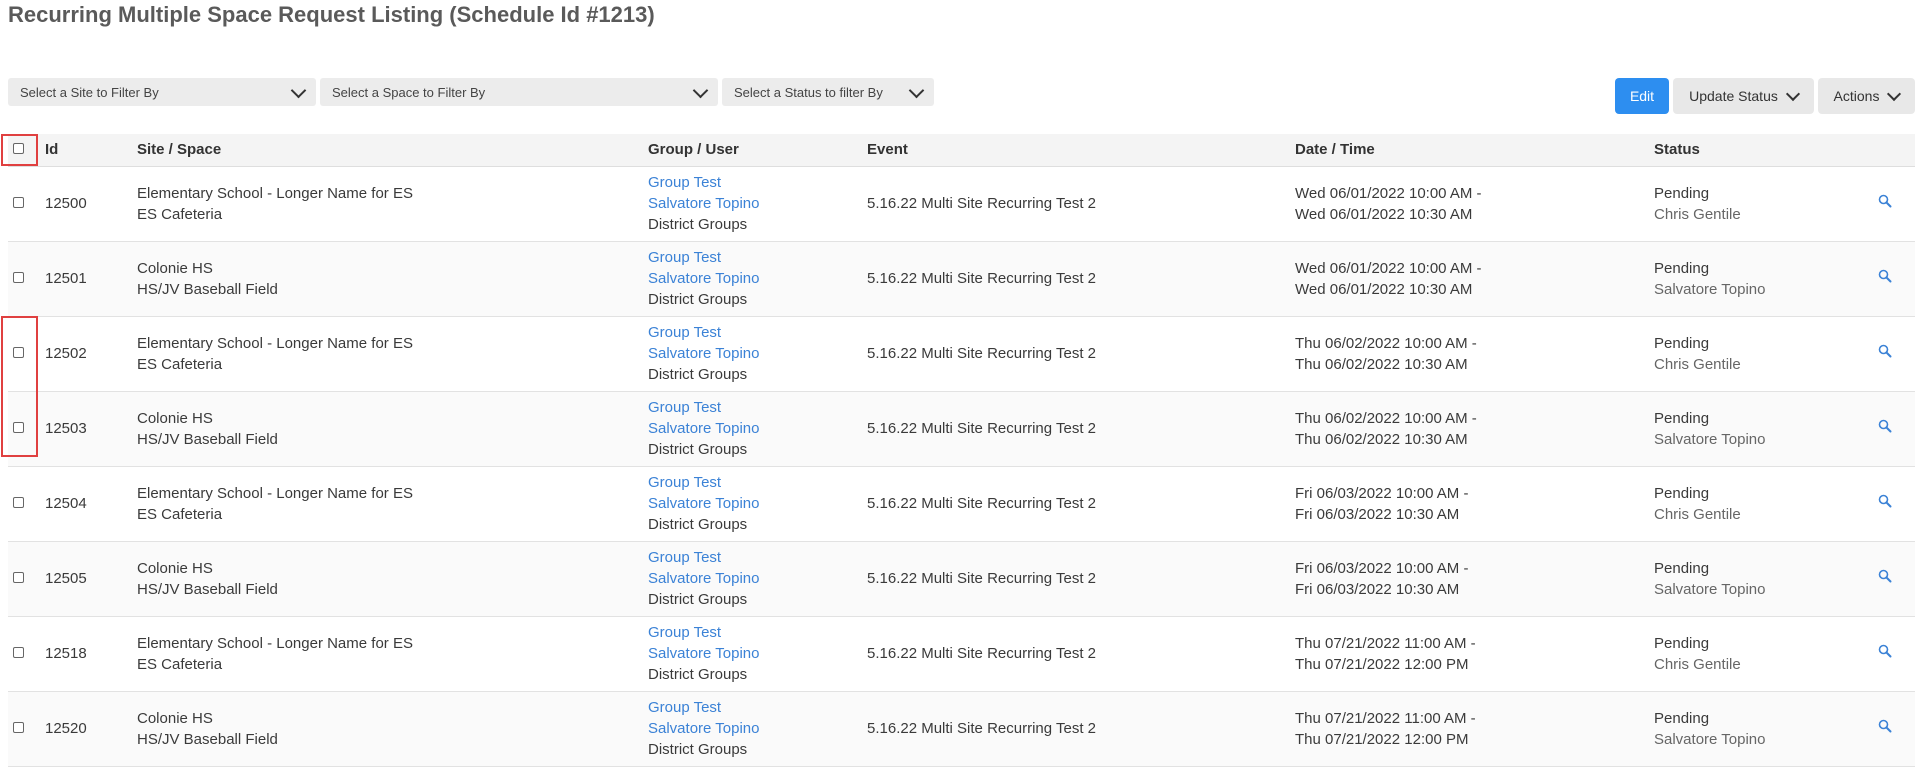 This screenshot has width=1918, height=767. Describe the element at coordinates (1388, 268) in the screenshot. I see `start-time: Wed 06/01/2022 10:00 AM -` at that location.